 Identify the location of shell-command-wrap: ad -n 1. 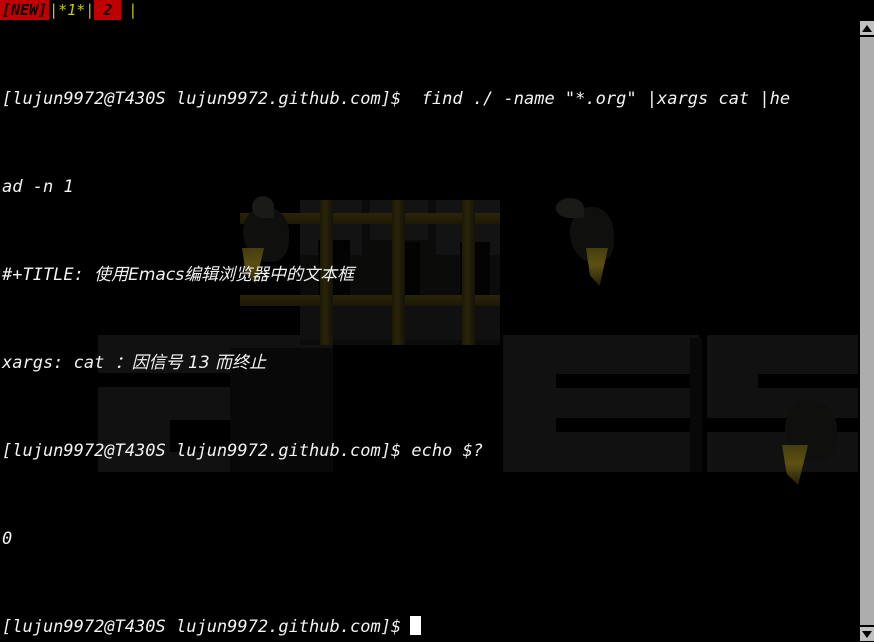
(38, 187).